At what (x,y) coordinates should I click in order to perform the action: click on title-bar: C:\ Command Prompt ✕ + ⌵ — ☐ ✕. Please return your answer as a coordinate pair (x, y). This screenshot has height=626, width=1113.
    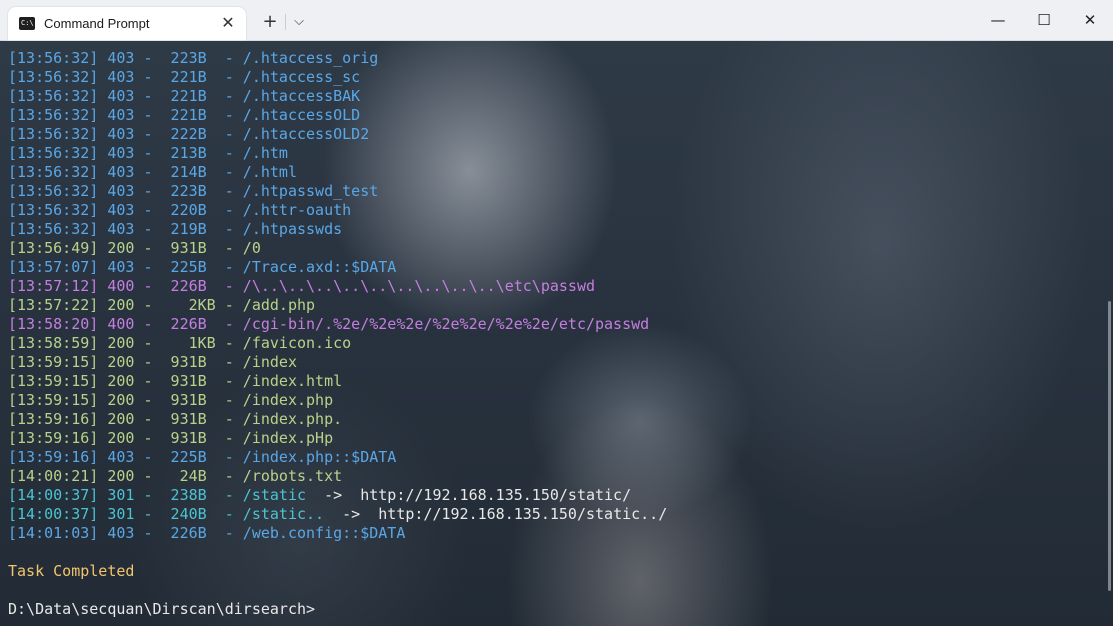
    Looking at the image, I should click on (556, 20).